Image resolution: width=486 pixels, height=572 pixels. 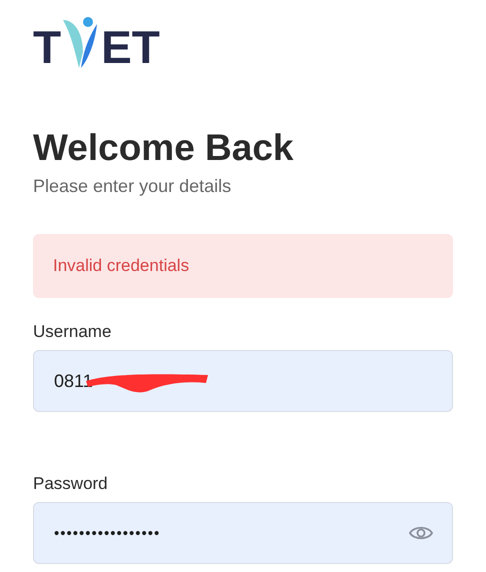 What do you see at coordinates (243, 533) in the screenshot?
I see `password-field: •••••••••••••••••` at bounding box center [243, 533].